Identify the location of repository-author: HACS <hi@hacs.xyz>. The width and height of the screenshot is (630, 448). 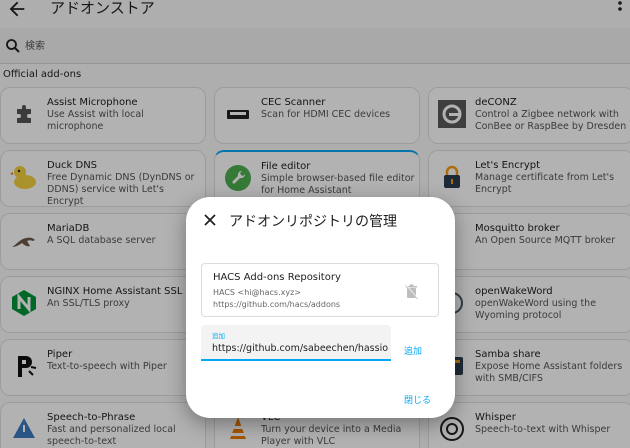
(257, 292).